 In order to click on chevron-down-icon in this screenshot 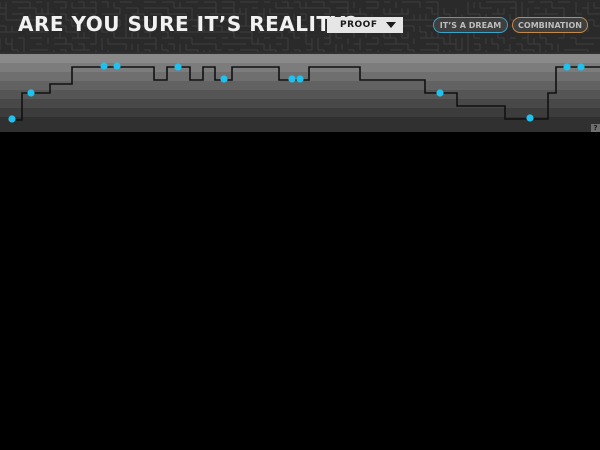, I will do `click(391, 25)`.